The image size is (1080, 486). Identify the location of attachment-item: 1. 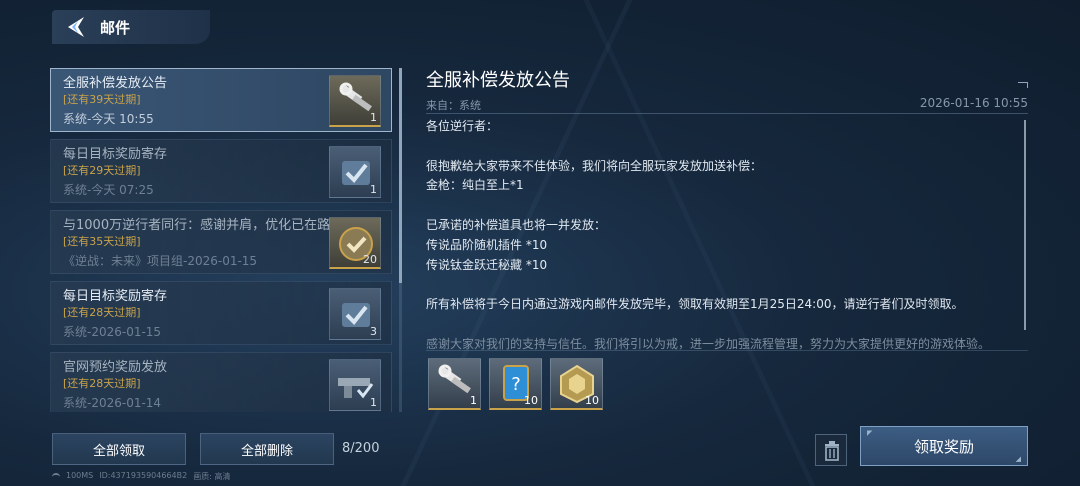
(454, 384).